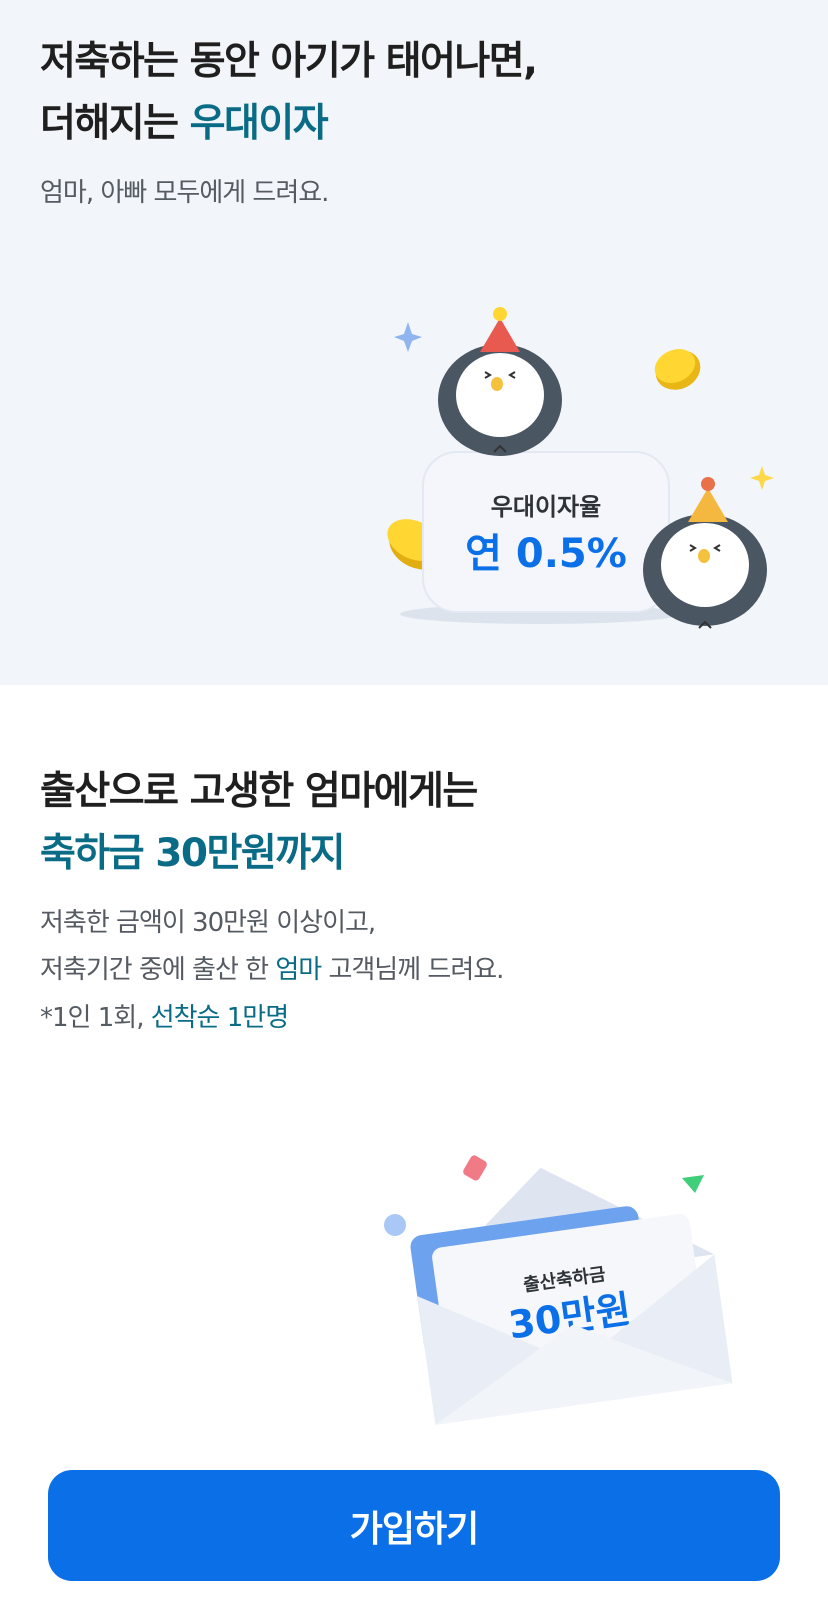 The height and width of the screenshot is (1597, 828). I want to click on envelope-illustration: 출산축하금 30만원, so click(558, 1290).